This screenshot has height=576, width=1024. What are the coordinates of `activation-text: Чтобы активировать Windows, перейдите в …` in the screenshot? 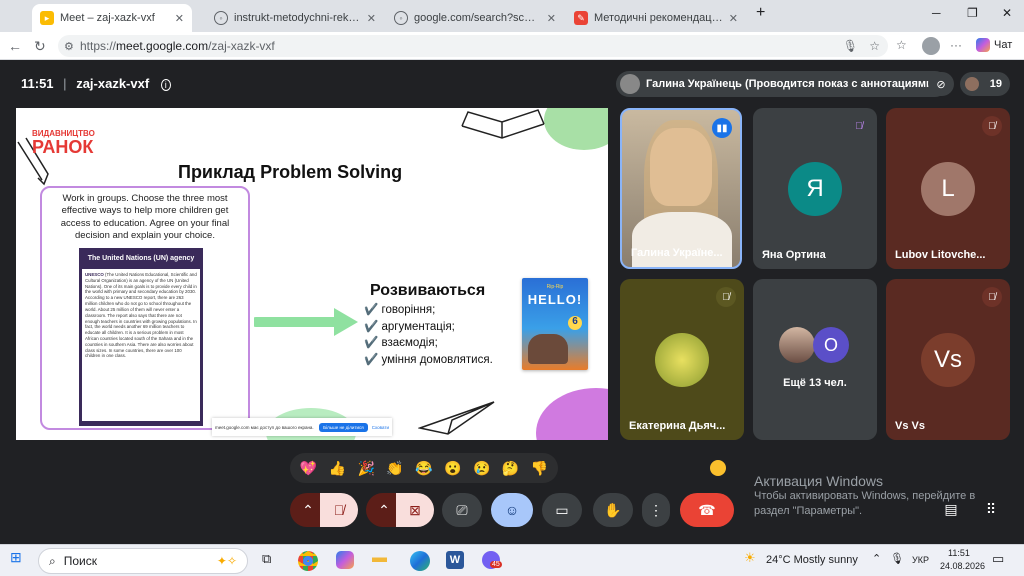 It's located at (865, 504).